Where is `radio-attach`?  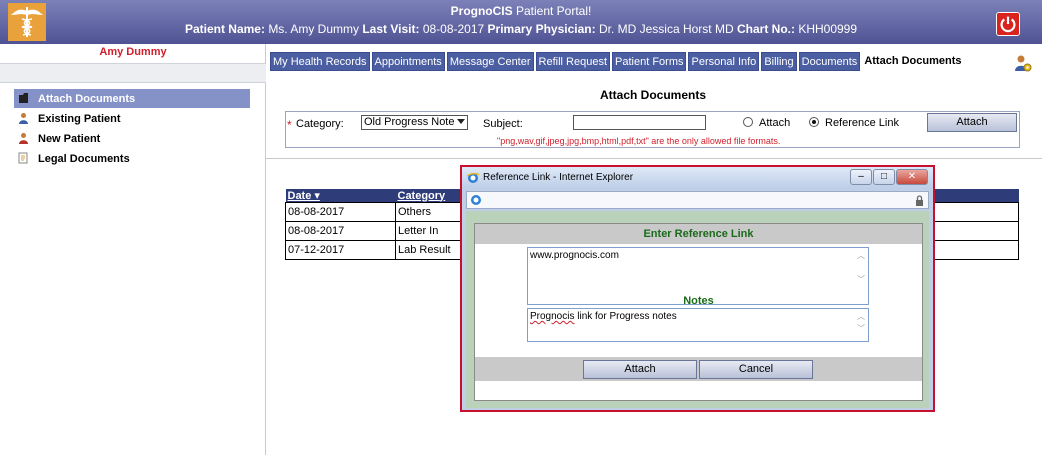 radio-attach is located at coordinates (748, 122).